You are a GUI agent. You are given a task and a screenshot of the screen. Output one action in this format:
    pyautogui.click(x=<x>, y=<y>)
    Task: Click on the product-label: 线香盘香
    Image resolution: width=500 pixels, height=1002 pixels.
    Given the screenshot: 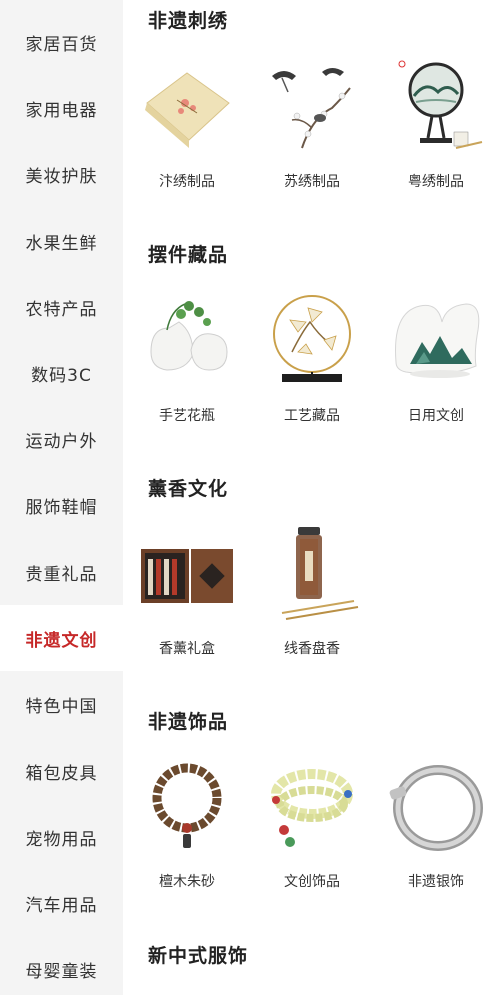 What is the action you would take?
    pyautogui.click(x=312, y=649)
    